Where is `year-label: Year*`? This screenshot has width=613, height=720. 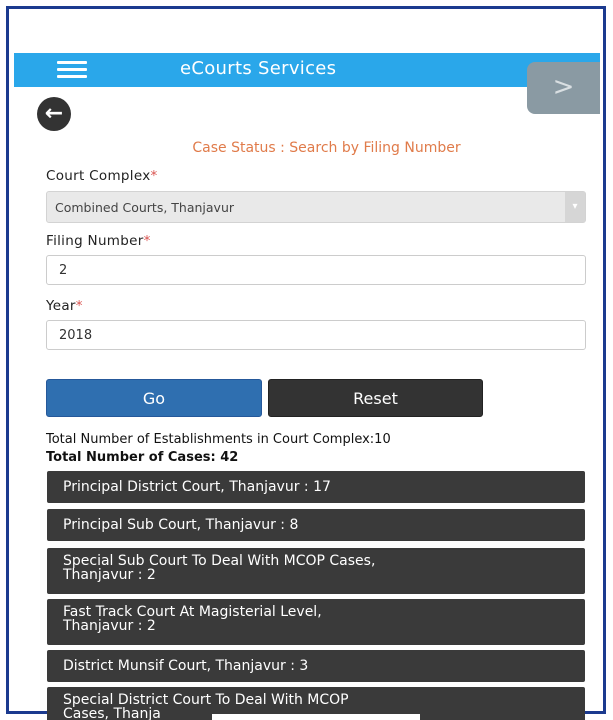 year-label: Year* is located at coordinates (64, 306).